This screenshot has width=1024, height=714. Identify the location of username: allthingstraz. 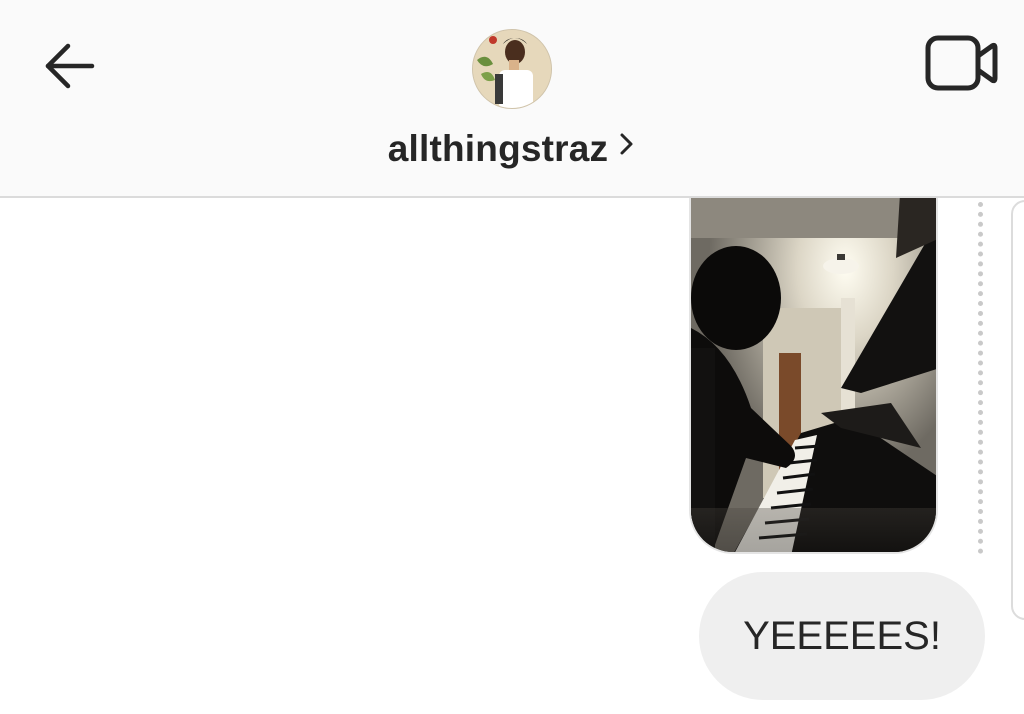
(498, 148).